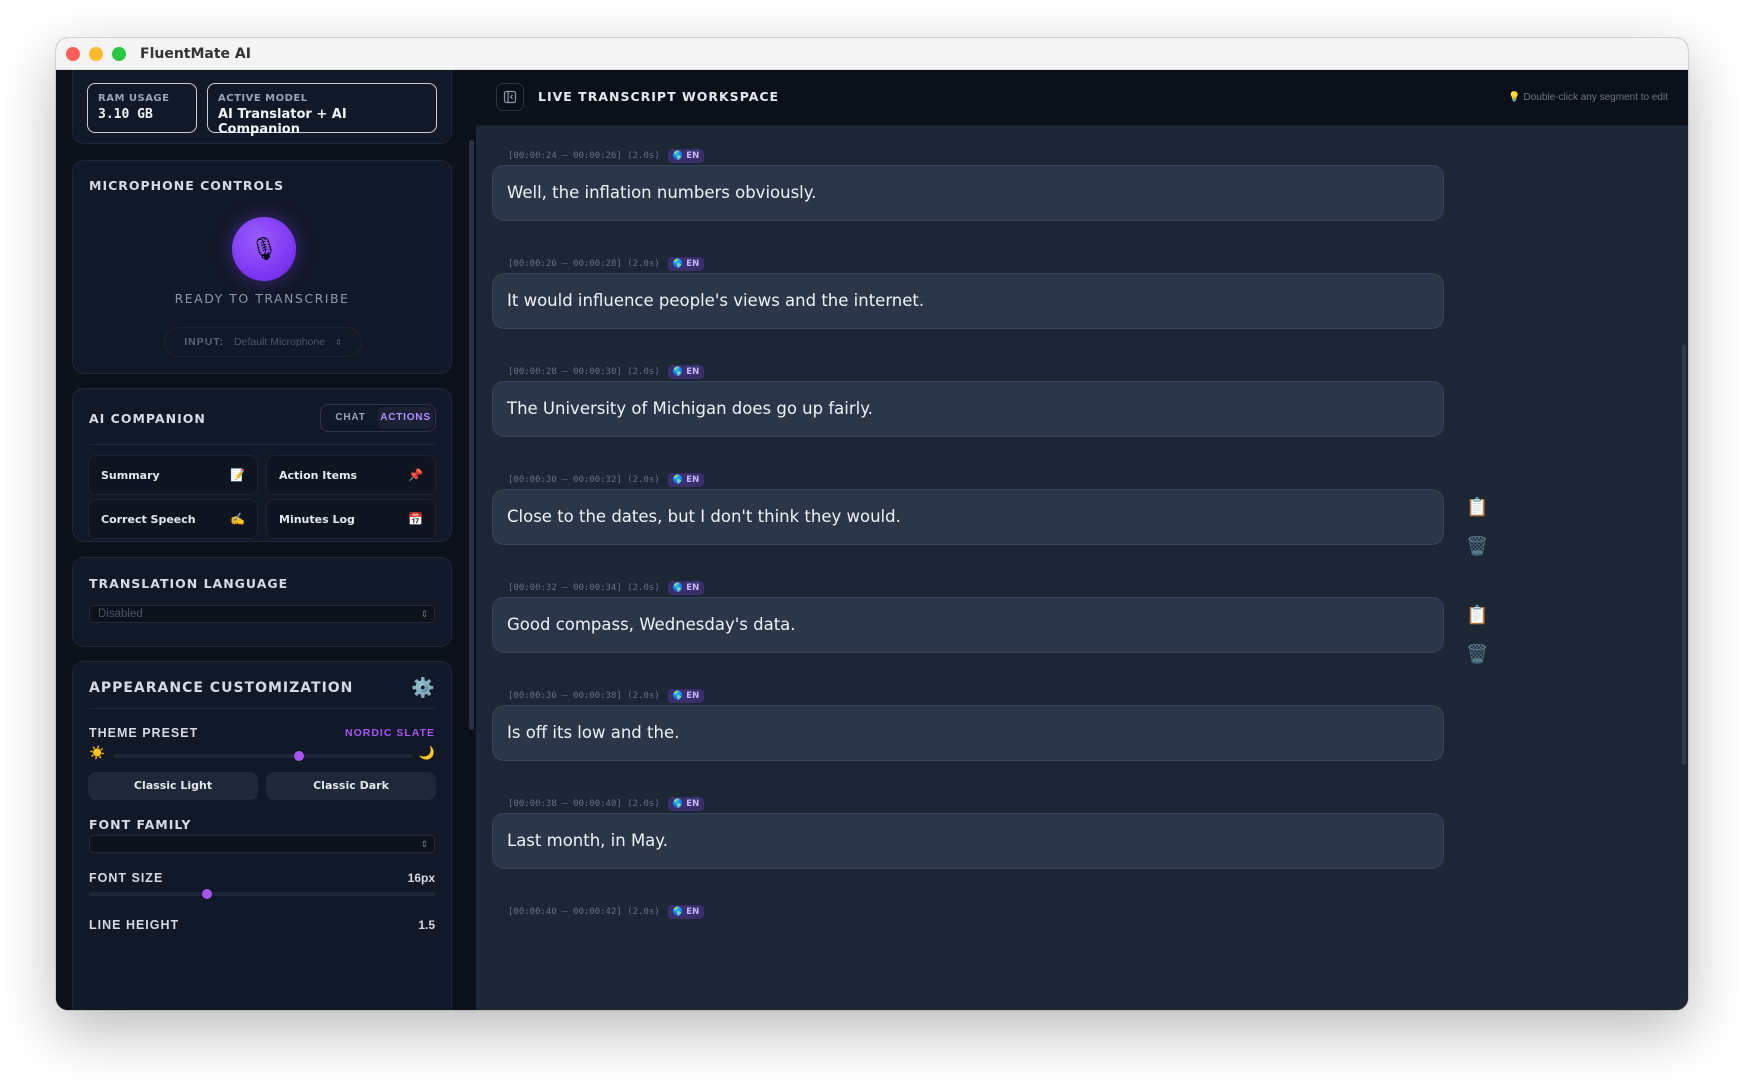 The image size is (1744, 1084). I want to click on classic-dark-button: Classic Dark, so click(351, 786).